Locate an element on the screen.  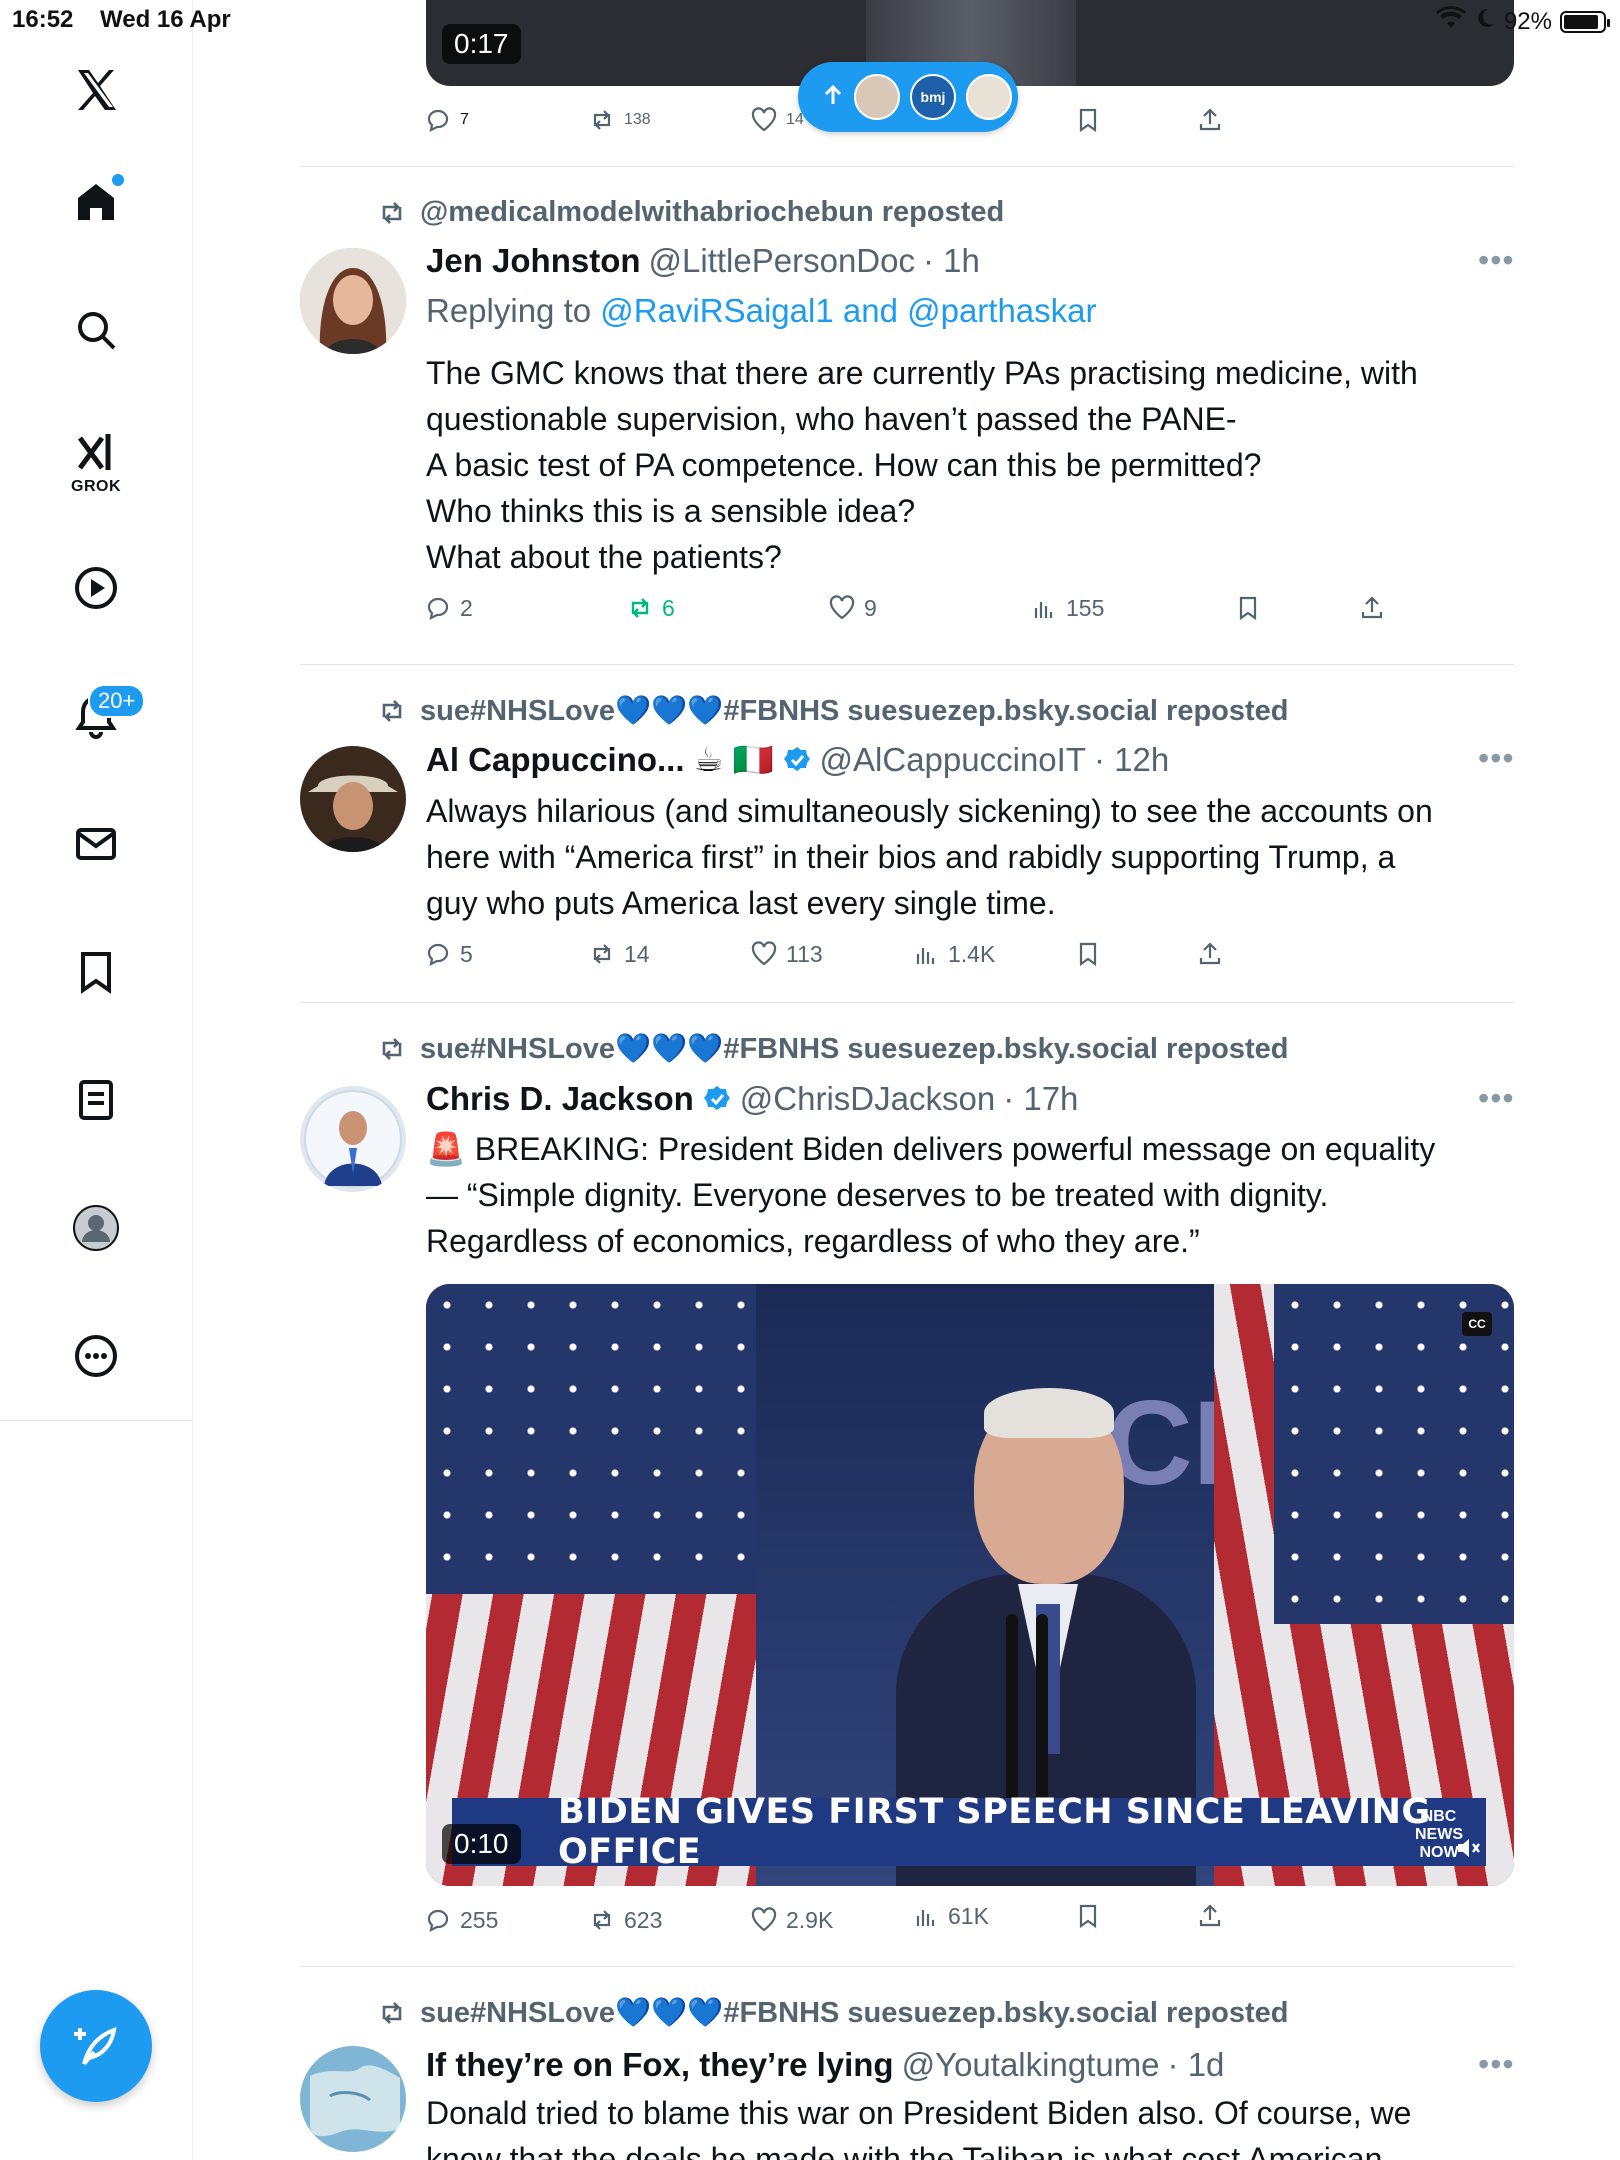
like-button: 14 is located at coordinates (777, 120).